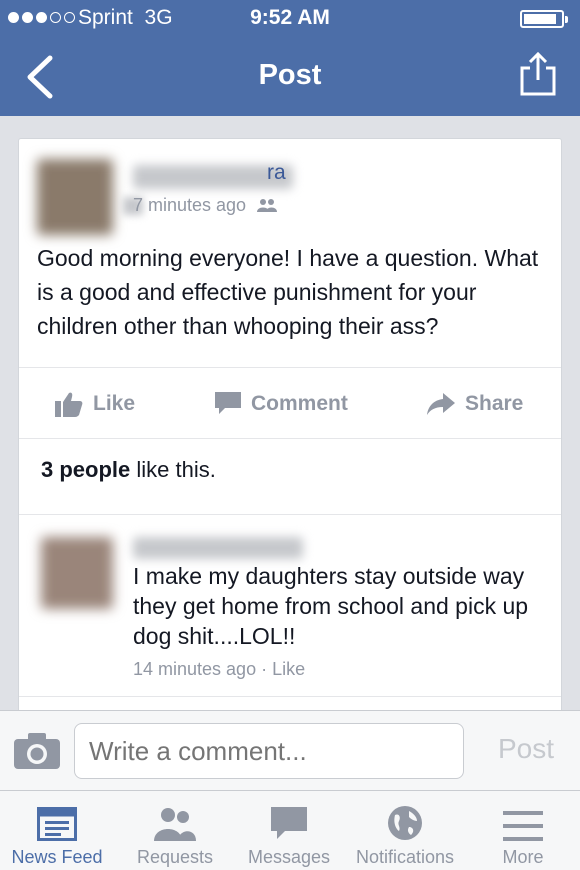 This screenshot has width=580, height=870. What do you see at coordinates (288, 669) in the screenshot?
I see `comment-like-link: Like` at bounding box center [288, 669].